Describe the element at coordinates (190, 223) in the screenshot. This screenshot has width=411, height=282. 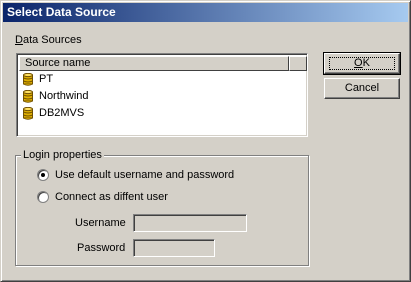
I see `username-field` at that location.